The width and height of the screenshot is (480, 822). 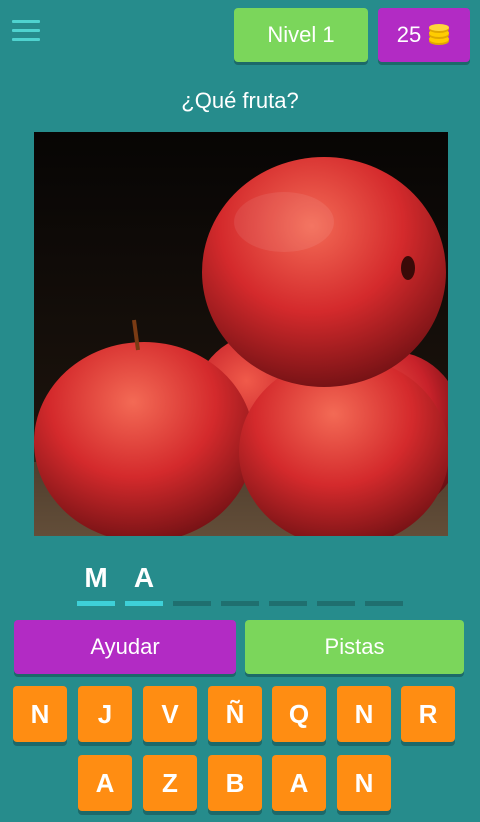 I want to click on letter-key: V, so click(x=170, y=714).